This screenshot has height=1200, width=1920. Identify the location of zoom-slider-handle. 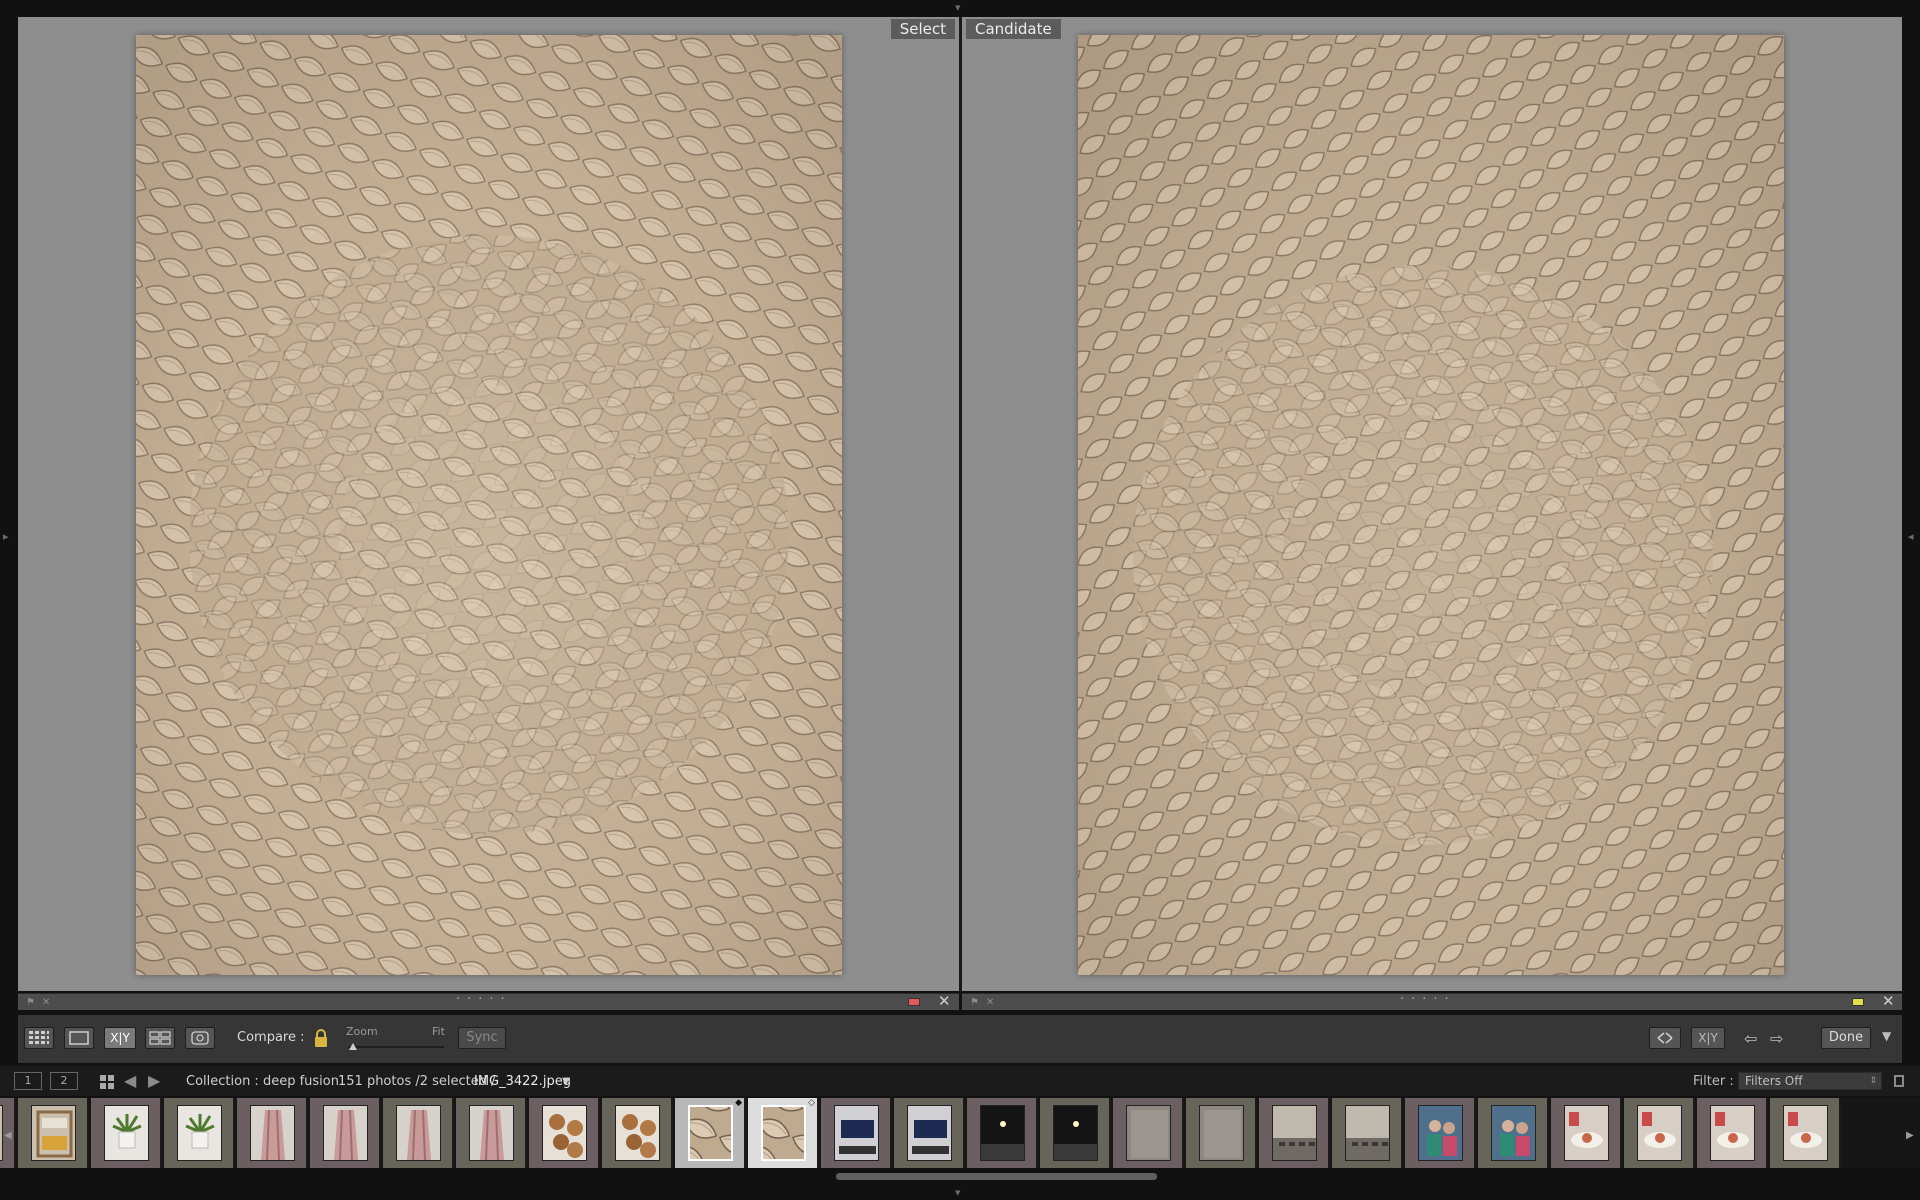
(353, 1046).